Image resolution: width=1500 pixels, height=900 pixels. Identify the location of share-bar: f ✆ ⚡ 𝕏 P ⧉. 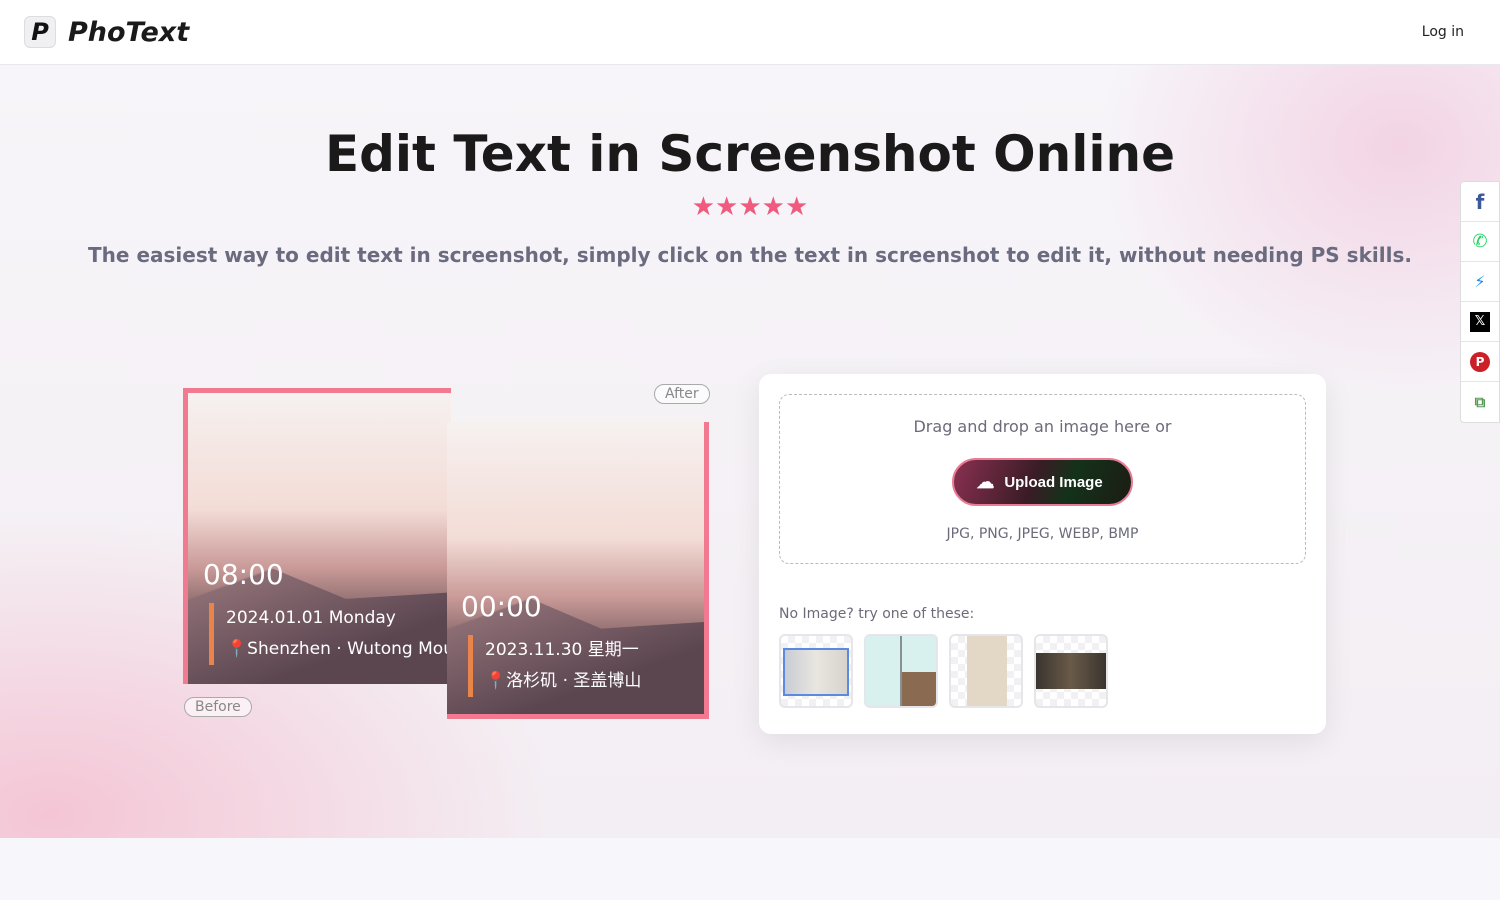
(1480, 302).